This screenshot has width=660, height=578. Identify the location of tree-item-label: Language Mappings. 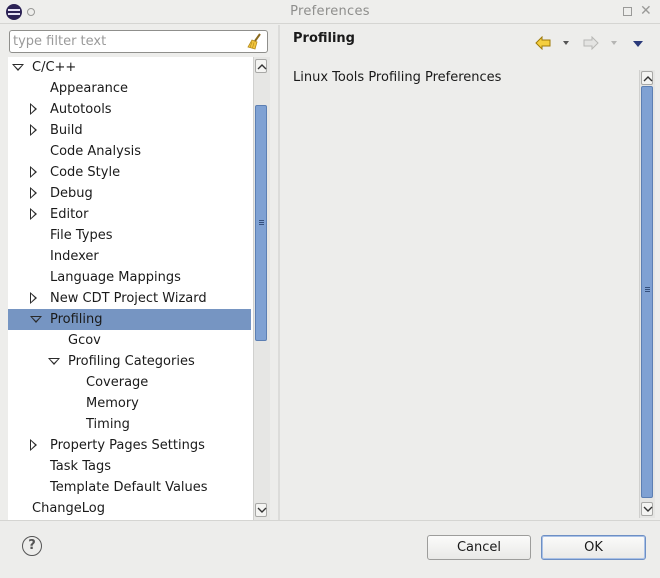
(115, 277).